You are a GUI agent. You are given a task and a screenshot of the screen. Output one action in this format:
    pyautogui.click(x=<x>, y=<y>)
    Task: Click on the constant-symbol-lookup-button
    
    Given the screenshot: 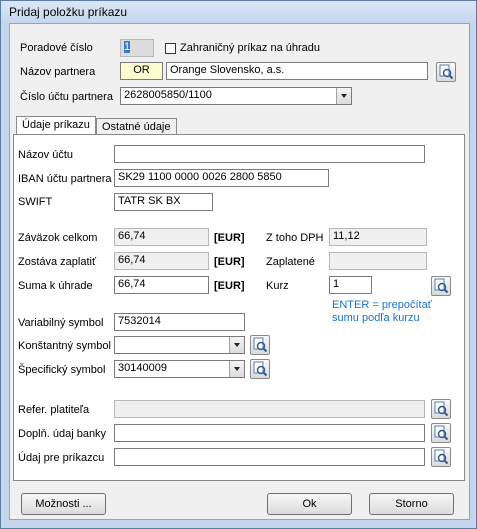 What is the action you would take?
    pyautogui.click(x=260, y=345)
    